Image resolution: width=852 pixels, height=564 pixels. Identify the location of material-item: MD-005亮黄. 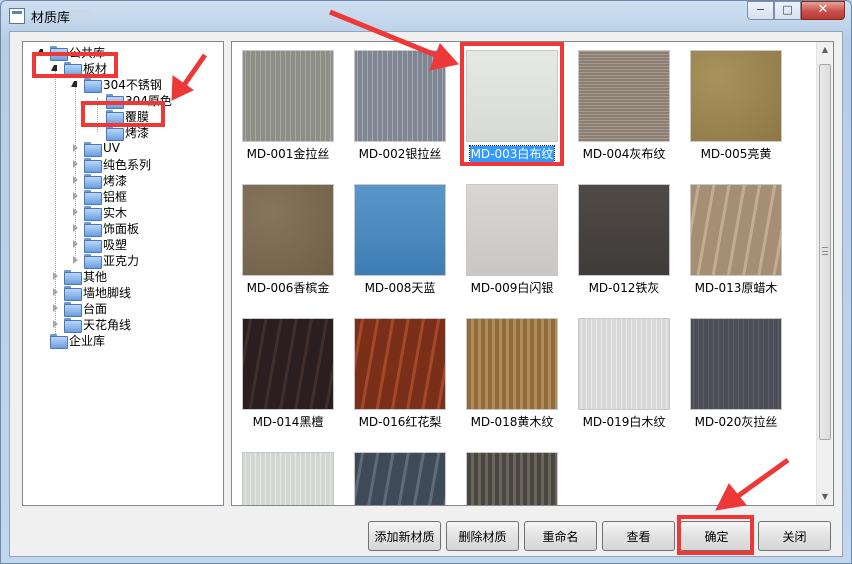
(736, 109).